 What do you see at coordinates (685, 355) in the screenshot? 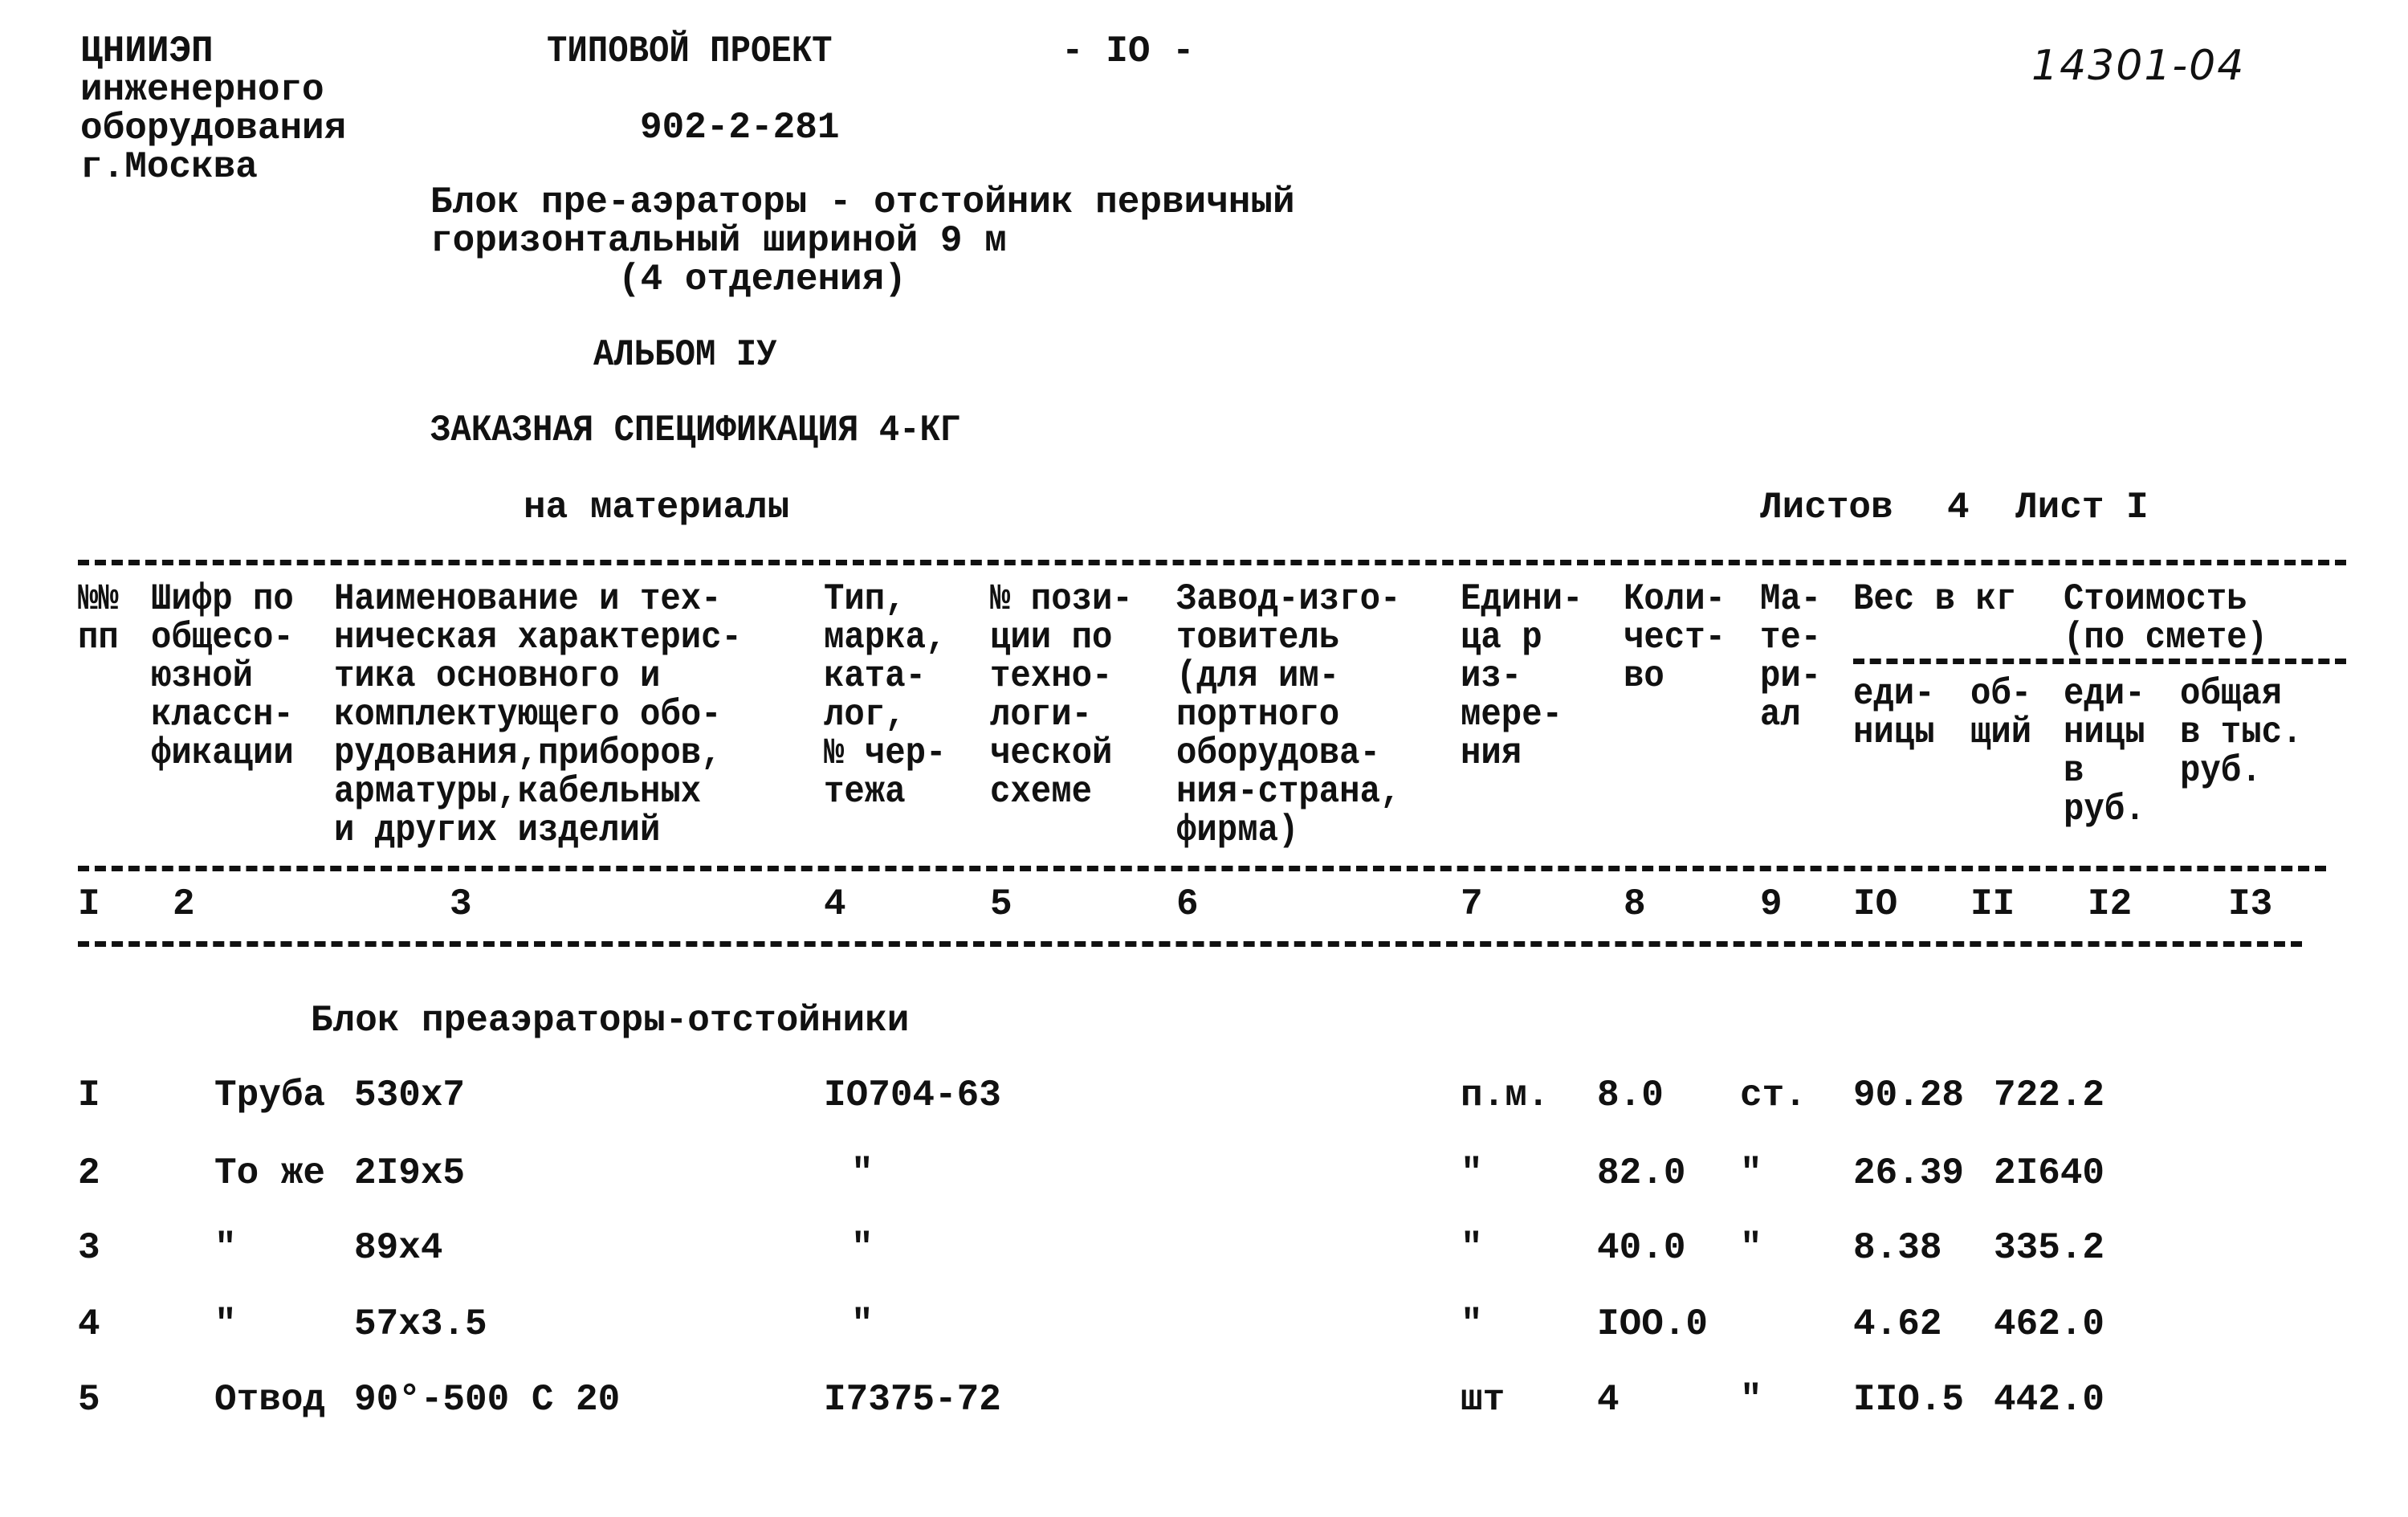
I see `album-label: АЛЬБОМ IУ` at bounding box center [685, 355].